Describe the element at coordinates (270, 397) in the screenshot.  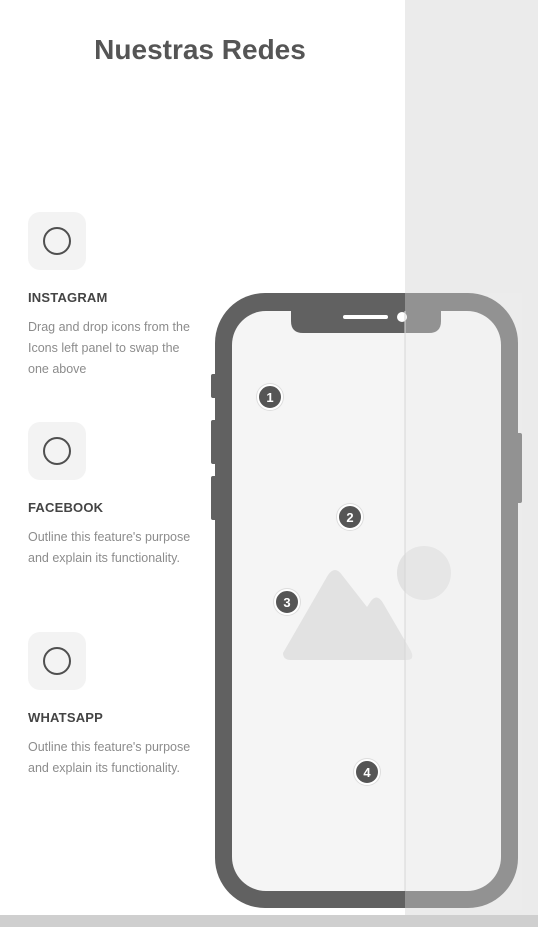
I see `hotspot-marker-1: 1` at that location.